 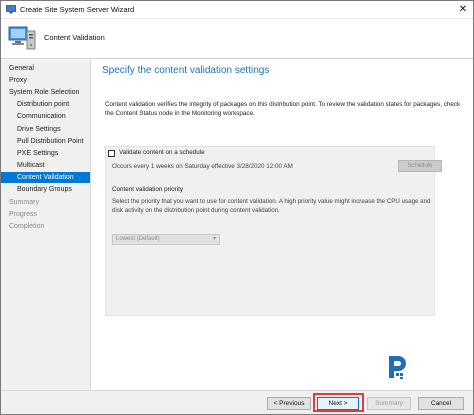 I want to click on header-title: Content Validation, so click(x=74, y=37).